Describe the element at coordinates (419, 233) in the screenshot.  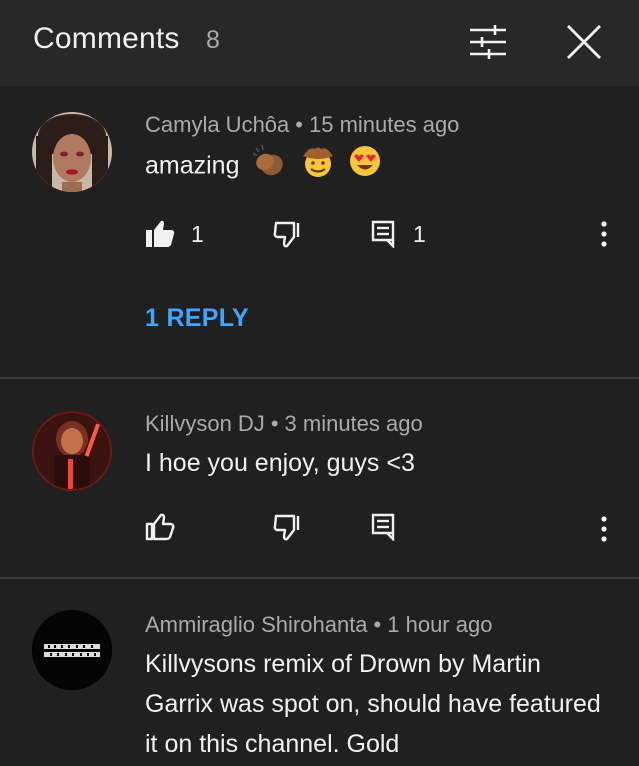
I see `reply-count: 1` at that location.